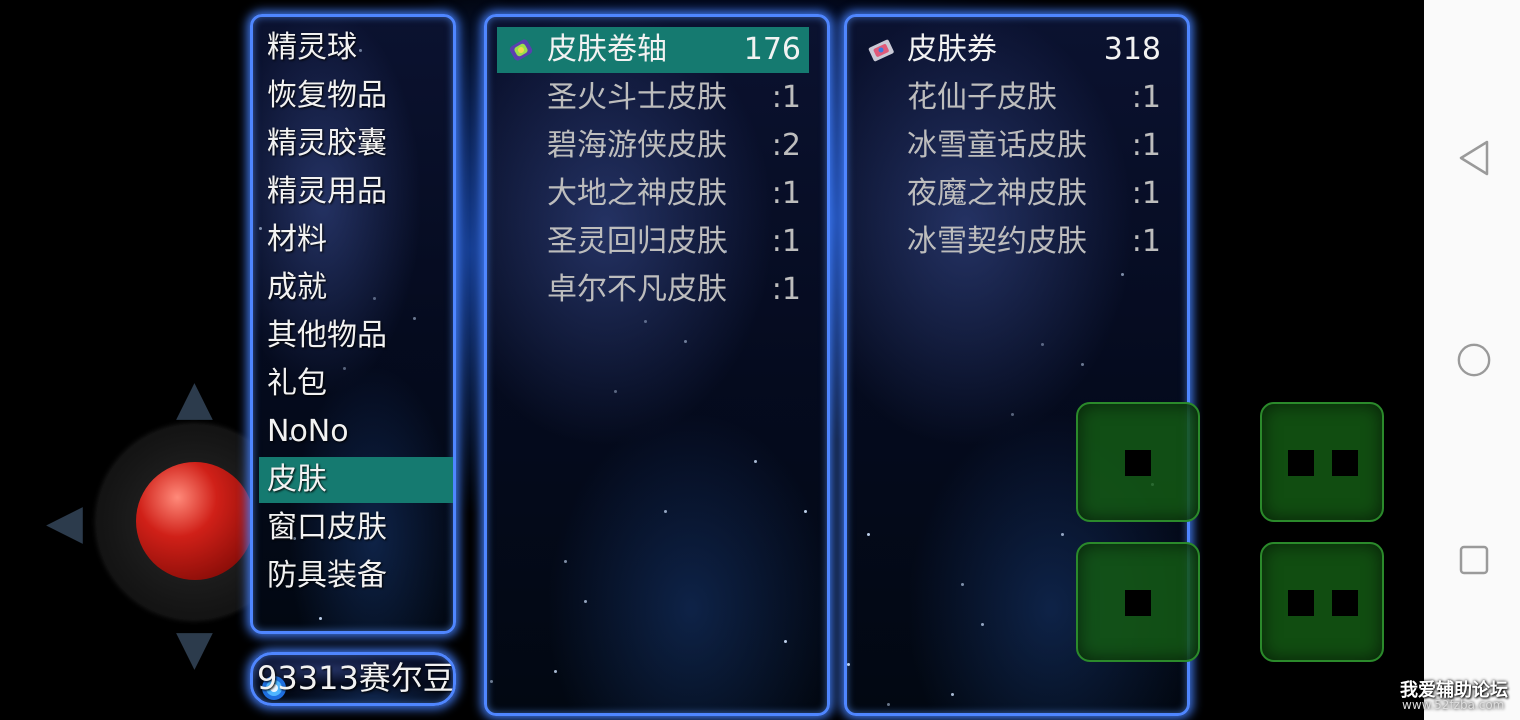 The width and height of the screenshot is (1520, 720). What do you see at coordinates (356, 240) in the screenshot?
I see `category-item: 材料` at bounding box center [356, 240].